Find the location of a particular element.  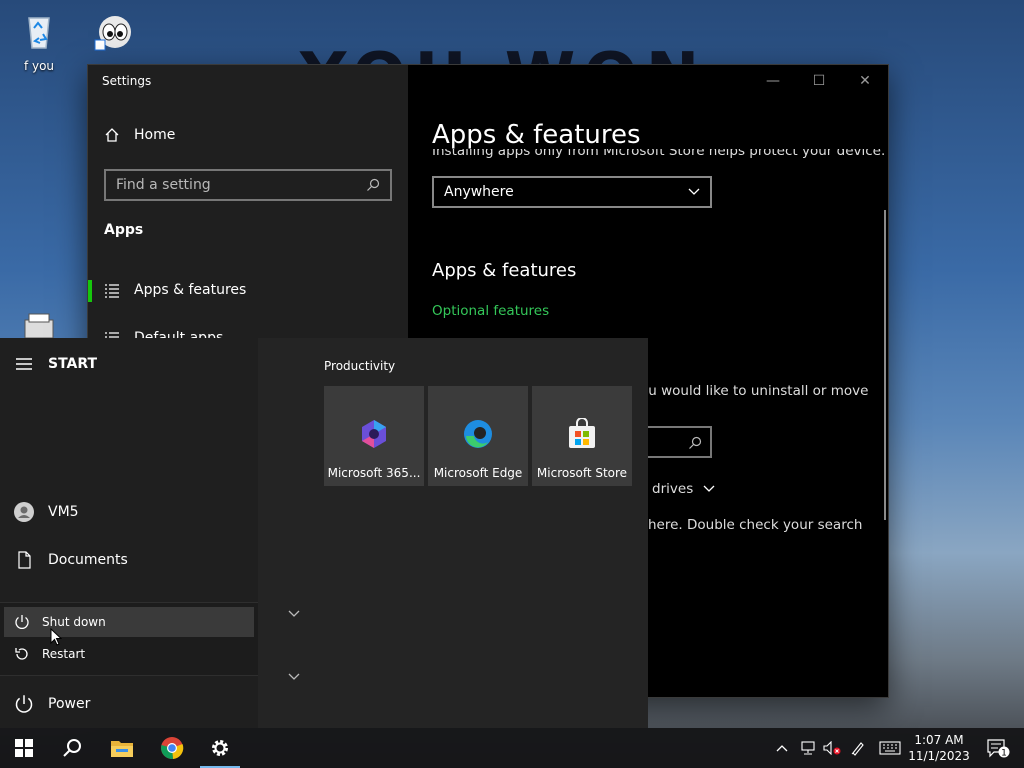

documents-button: Documents is located at coordinates (129, 560).